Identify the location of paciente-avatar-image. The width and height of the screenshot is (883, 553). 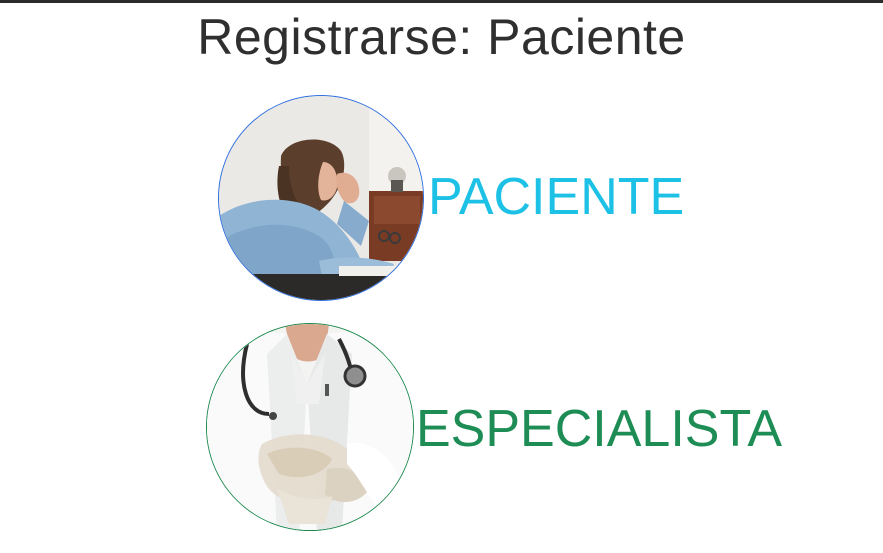
(321, 198).